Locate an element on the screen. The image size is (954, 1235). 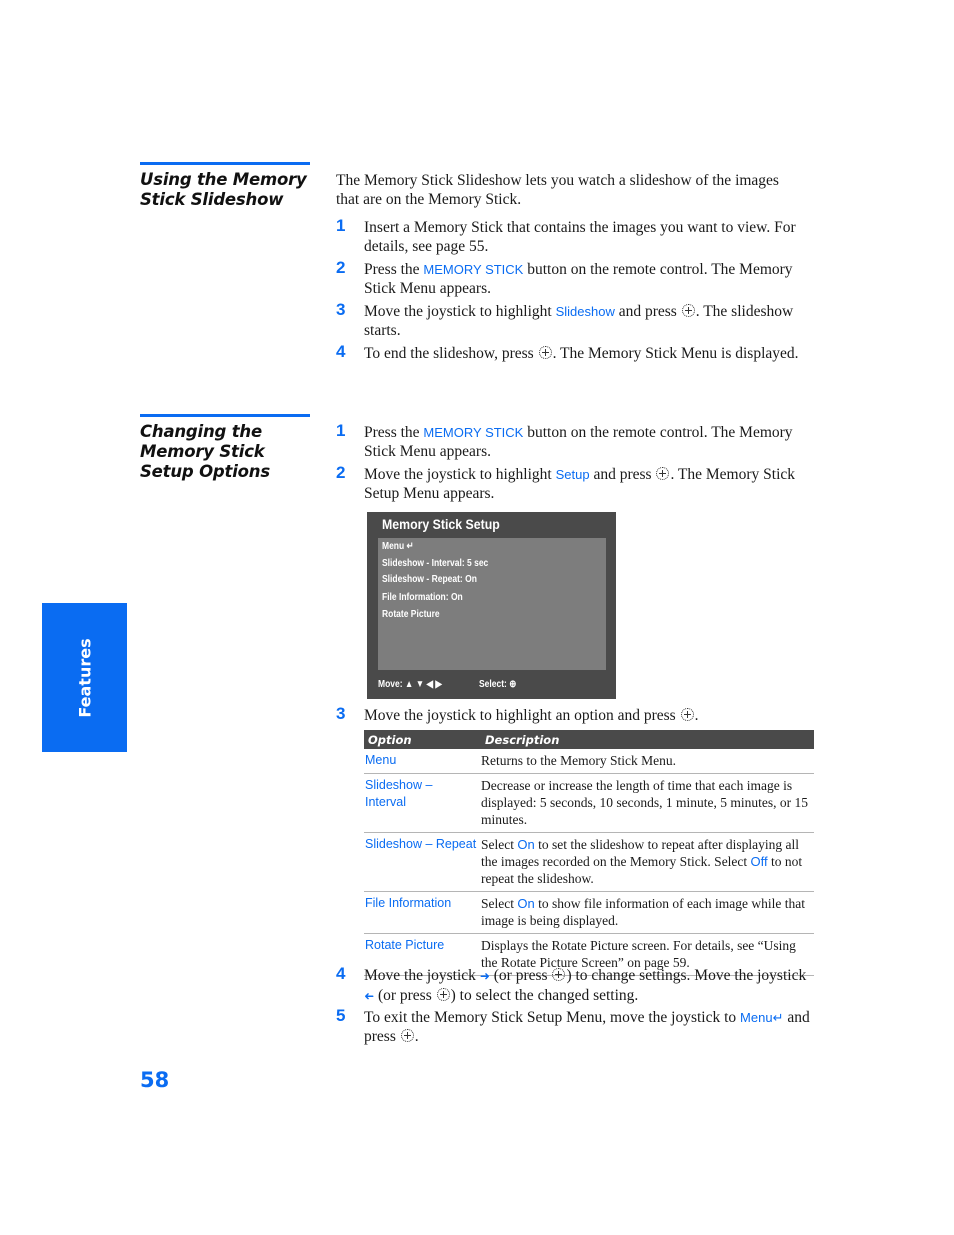
screen-title: Memory Stick Setup is located at coordinates (441, 524).